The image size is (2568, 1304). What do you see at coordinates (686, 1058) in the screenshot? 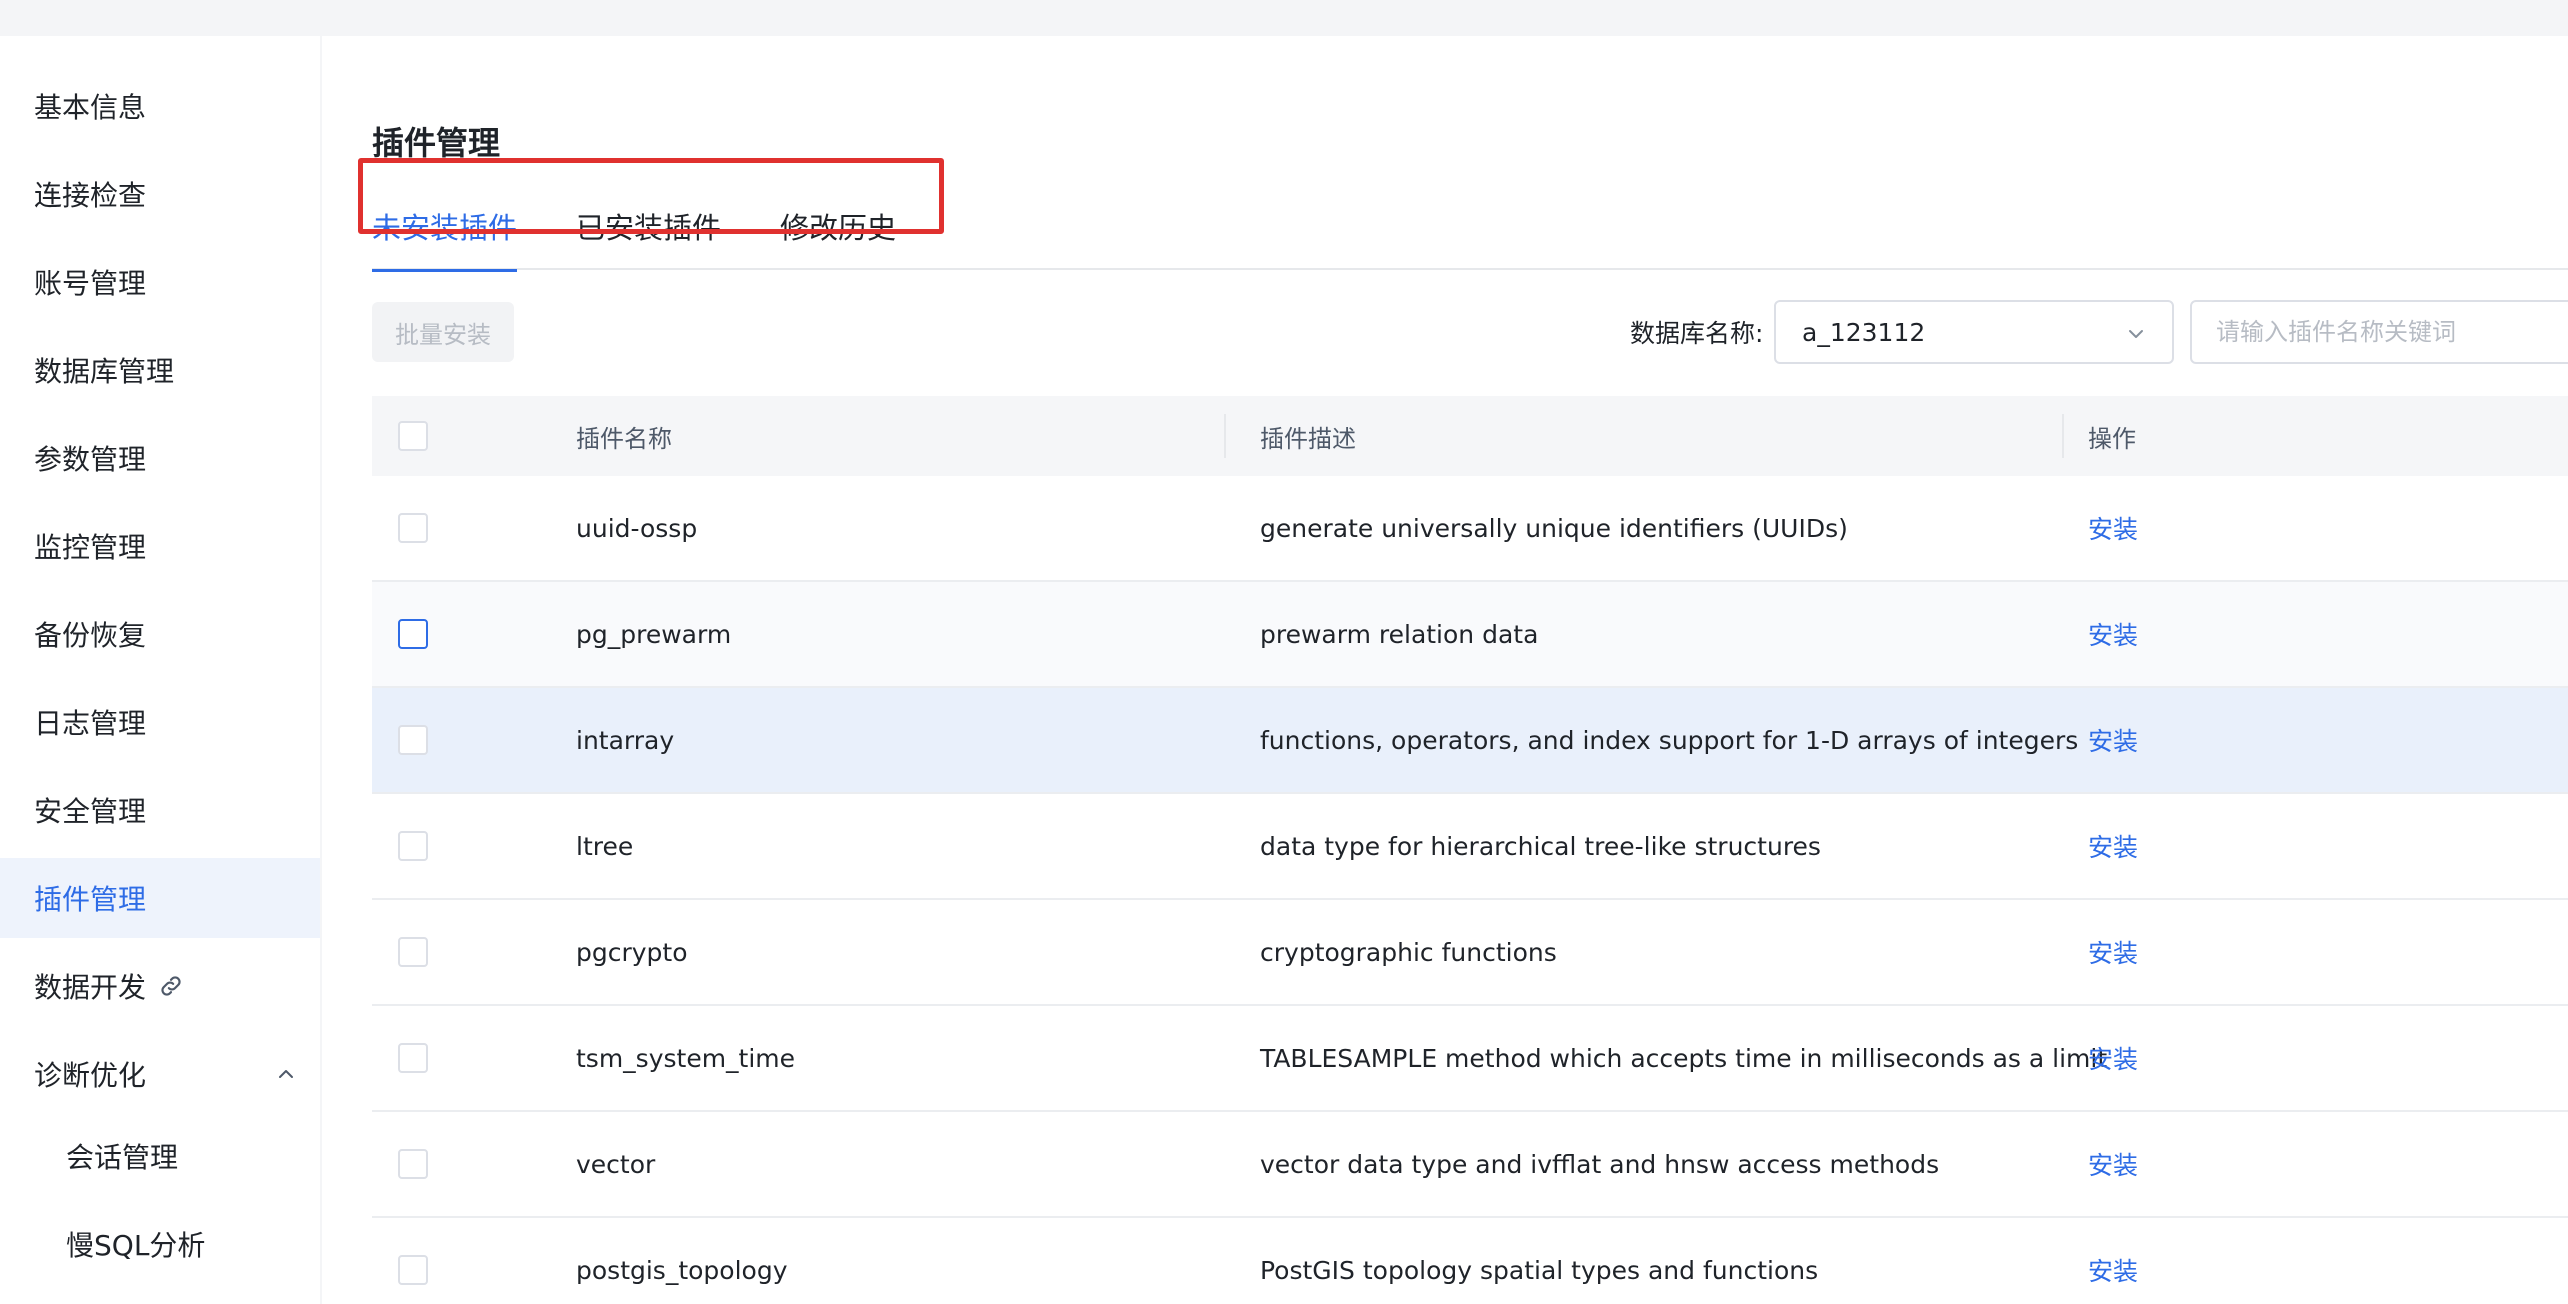
I see `plugin-name: tsm_system_time` at bounding box center [686, 1058].